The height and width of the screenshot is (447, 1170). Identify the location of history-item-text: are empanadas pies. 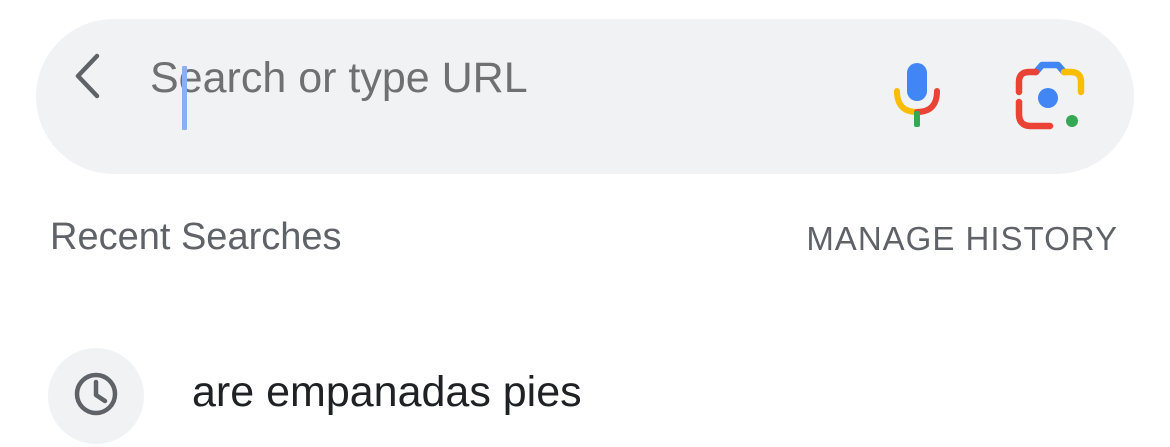
(387, 392).